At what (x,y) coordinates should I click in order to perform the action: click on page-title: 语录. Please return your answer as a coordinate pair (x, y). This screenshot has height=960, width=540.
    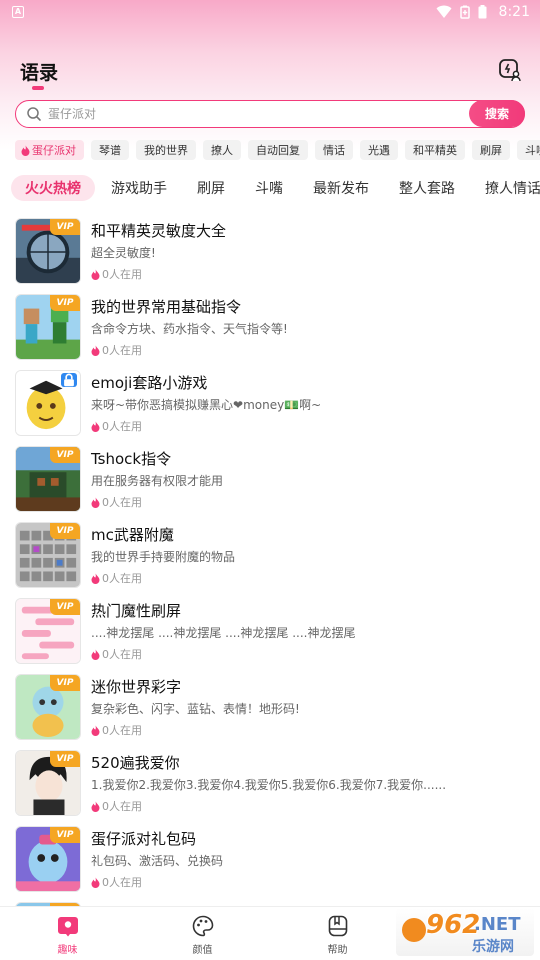
    Looking at the image, I should click on (39, 73).